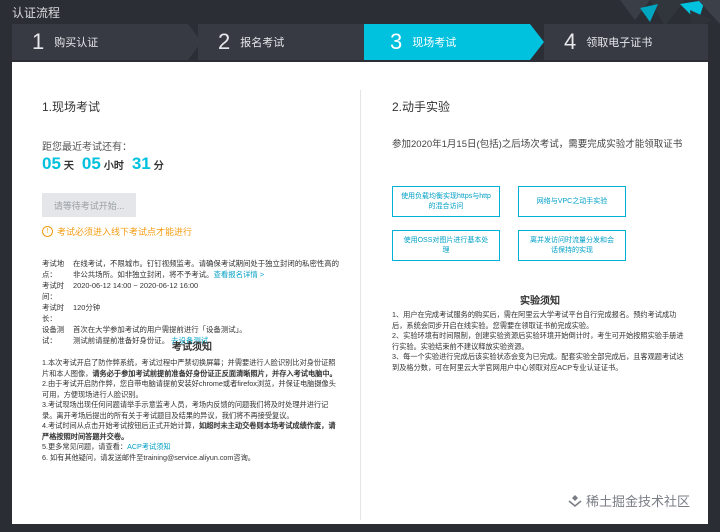  I want to click on step-number: 4, so click(570, 41).